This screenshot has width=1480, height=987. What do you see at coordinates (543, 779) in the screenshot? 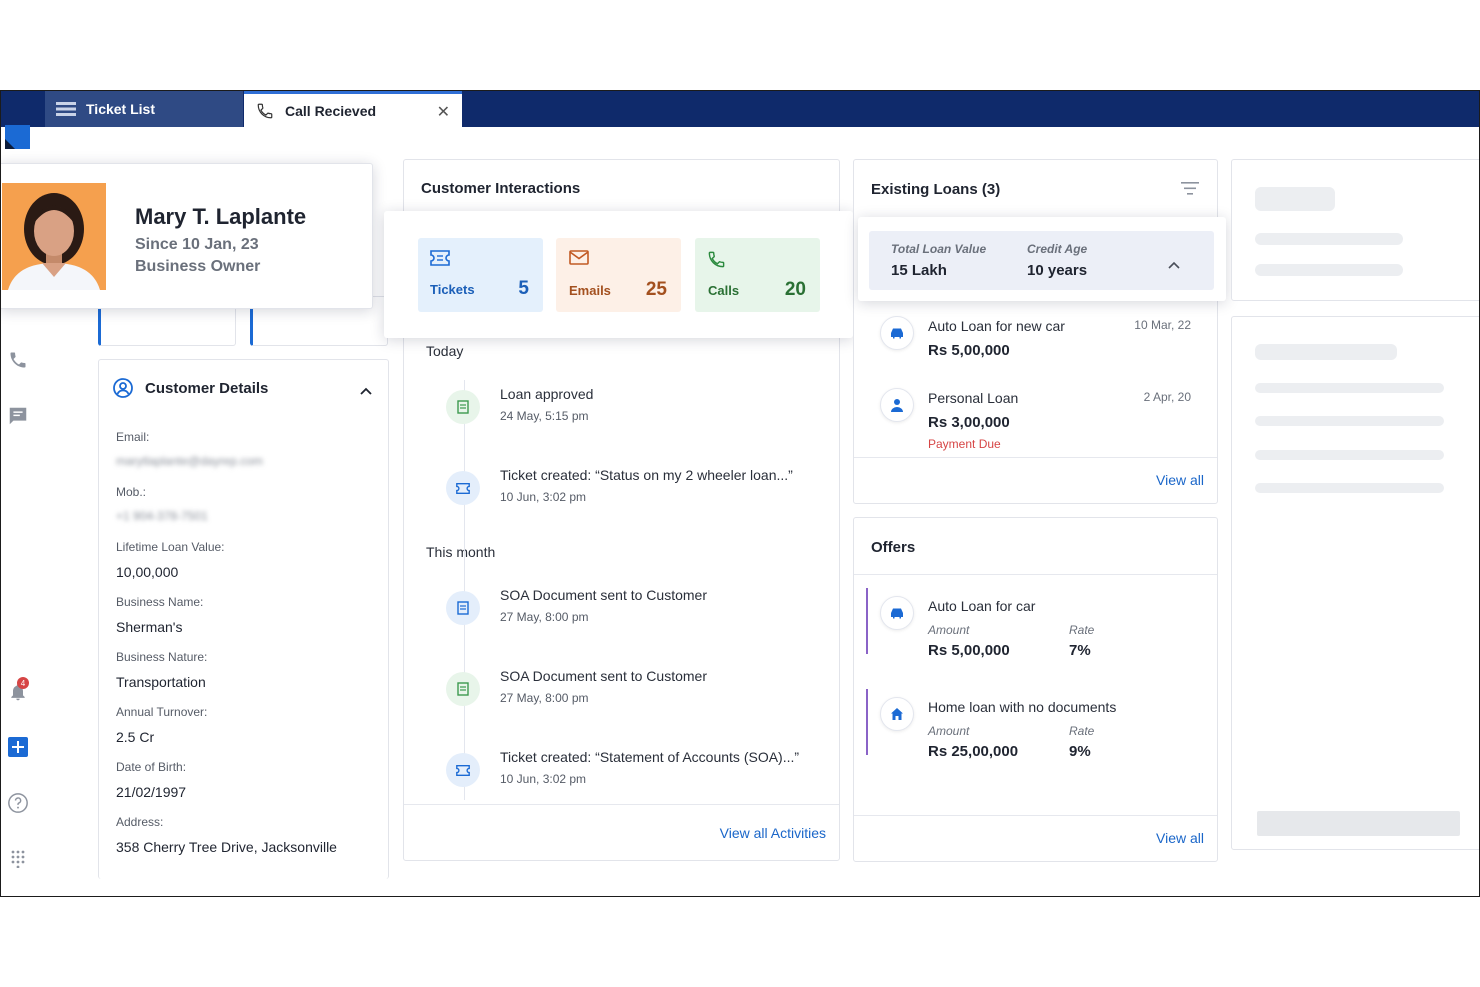
I see `timeline-item-time: 10 Jun, 3:02 pm` at bounding box center [543, 779].